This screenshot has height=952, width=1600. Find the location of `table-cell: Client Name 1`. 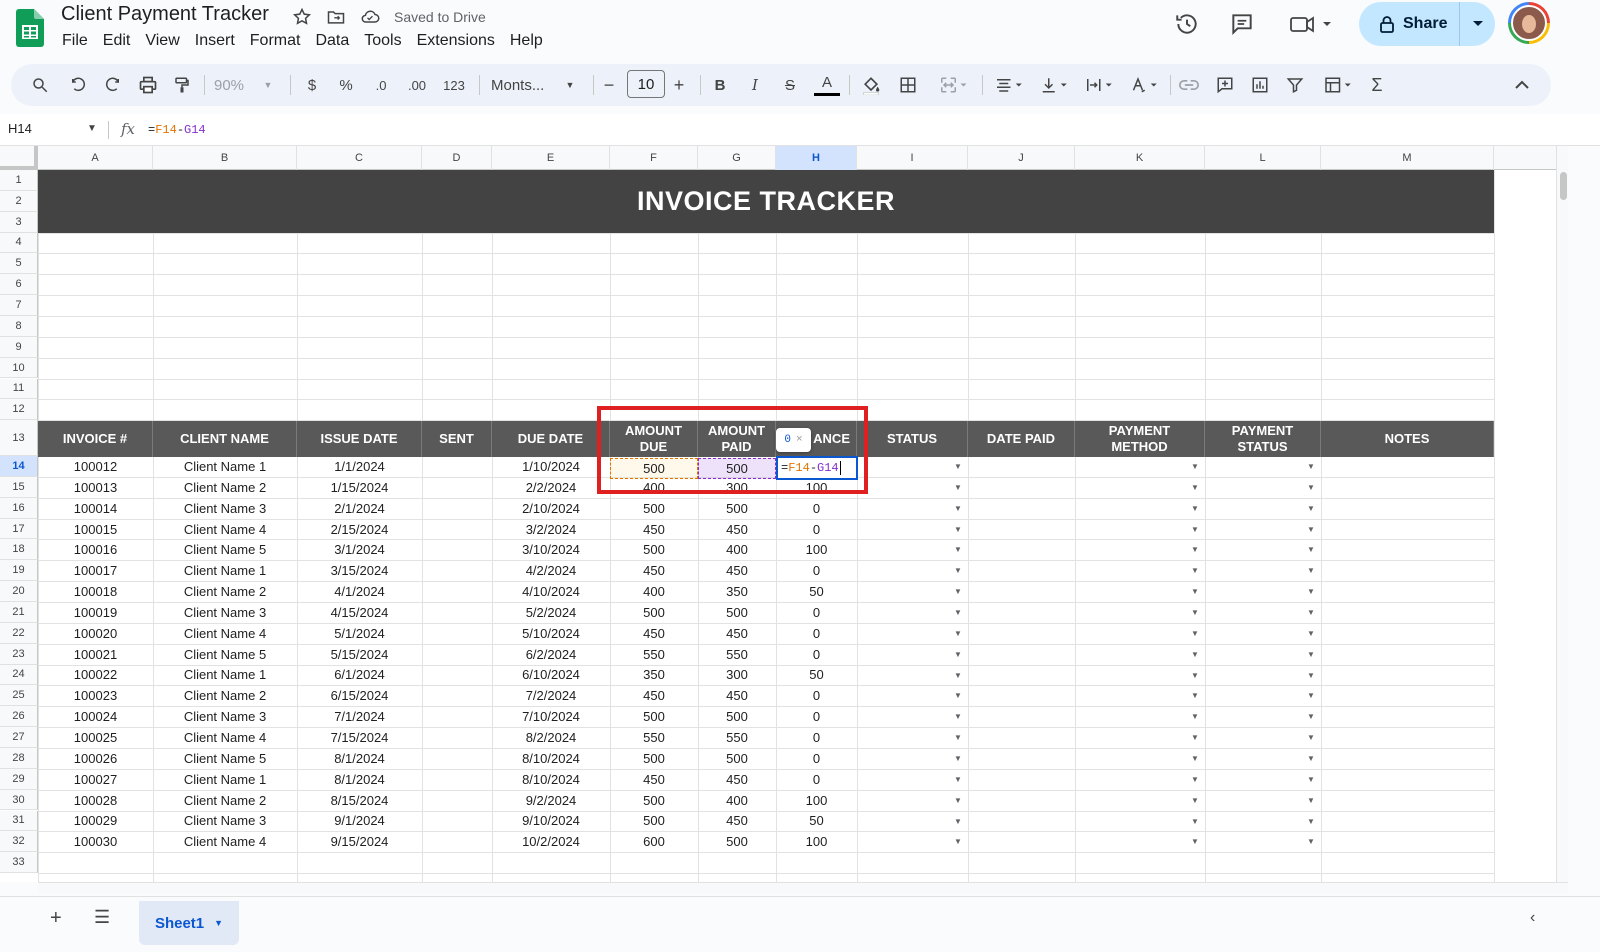

table-cell: Client Name 1 is located at coordinates (225, 466).